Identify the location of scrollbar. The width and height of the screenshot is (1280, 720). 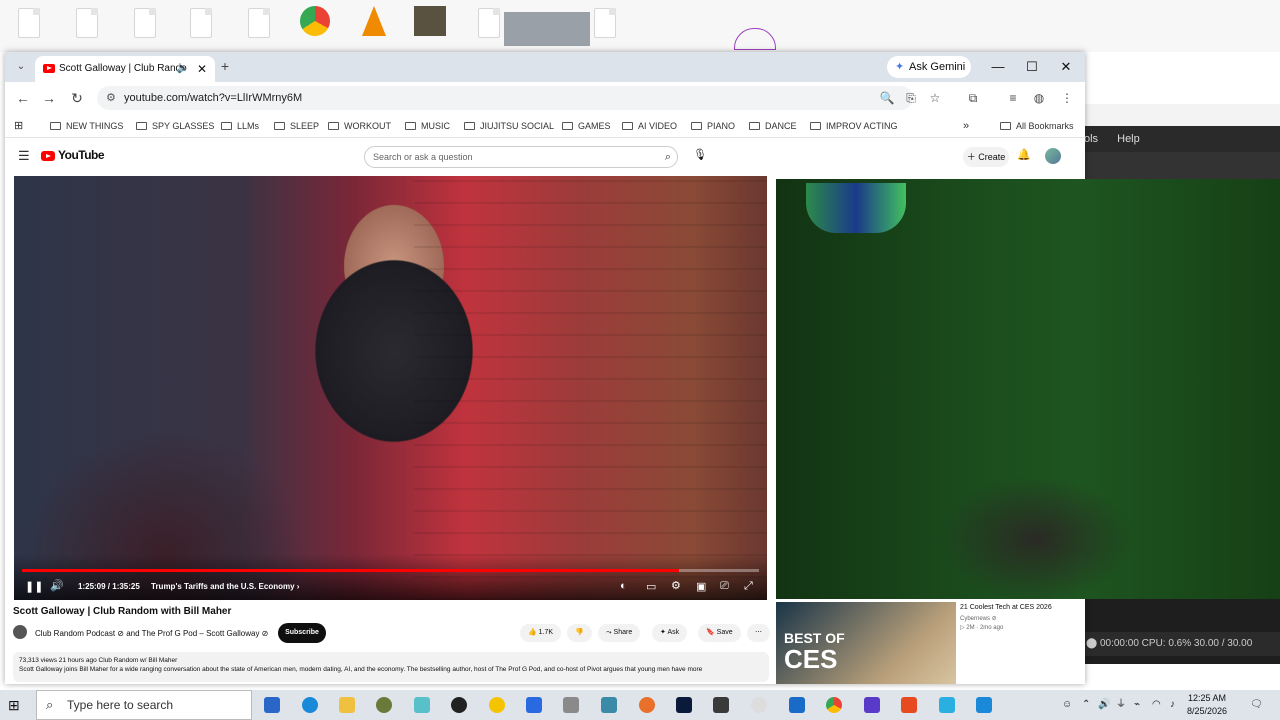
(1076, 414).